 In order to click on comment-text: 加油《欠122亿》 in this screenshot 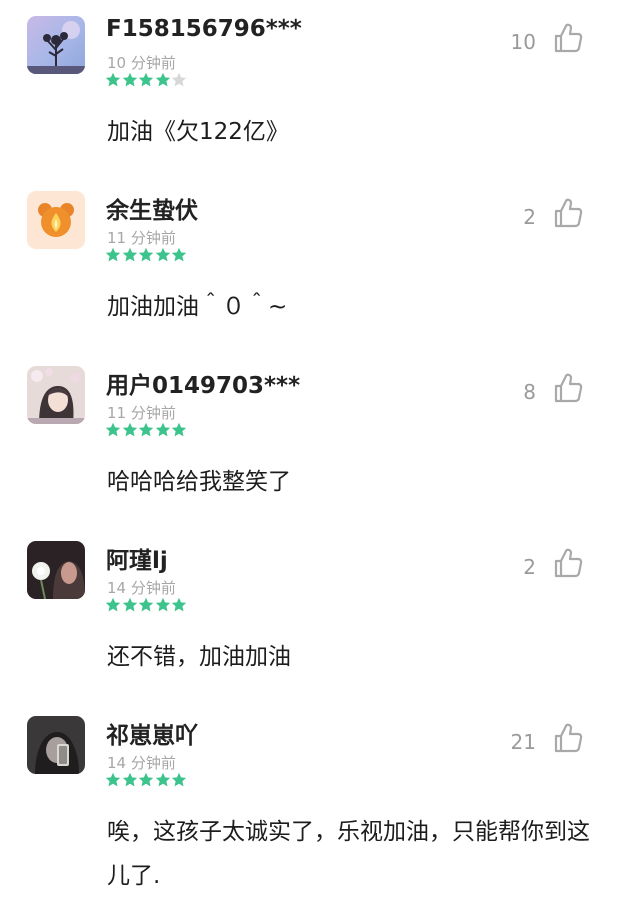, I will do `click(198, 132)`.